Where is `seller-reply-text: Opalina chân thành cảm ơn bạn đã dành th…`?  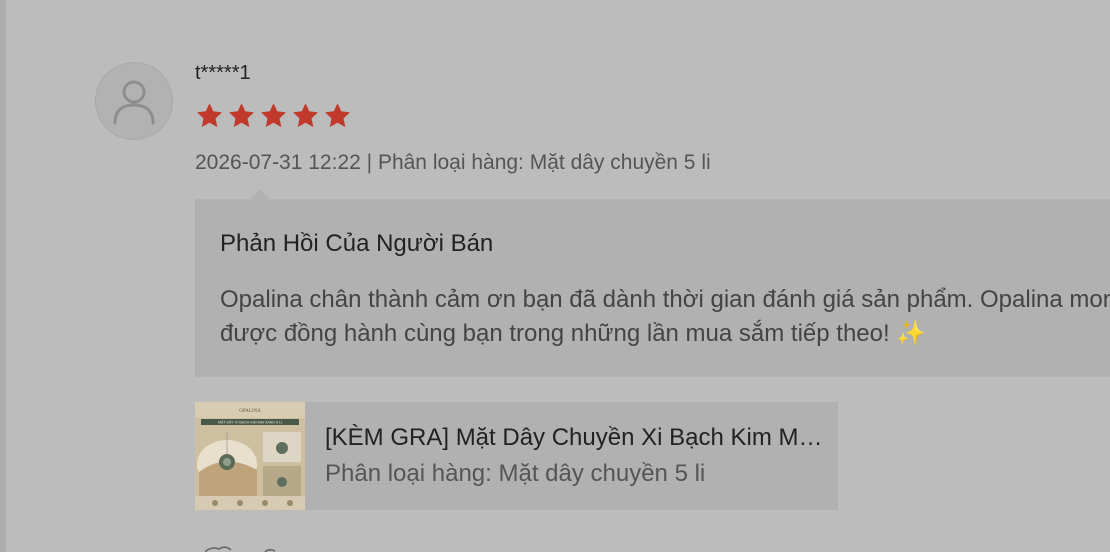 seller-reply-text: Opalina chân thành cảm ơn bạn đã dành th… is located at coordinates (665, 316).